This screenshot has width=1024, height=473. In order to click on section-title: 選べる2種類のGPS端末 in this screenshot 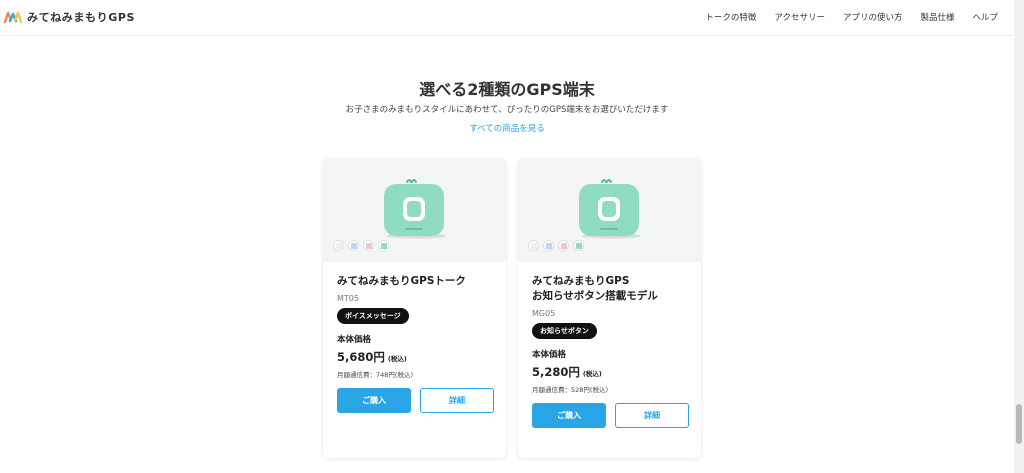, I will do `click(507, 89)`.